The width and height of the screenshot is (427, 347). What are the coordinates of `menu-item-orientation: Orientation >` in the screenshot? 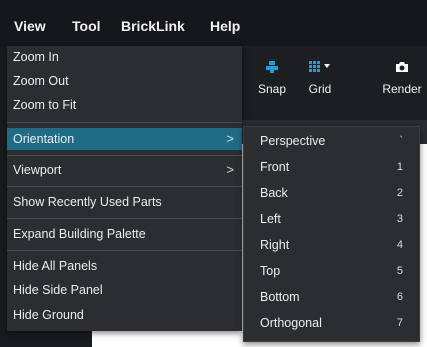 It's located at (124, 139).